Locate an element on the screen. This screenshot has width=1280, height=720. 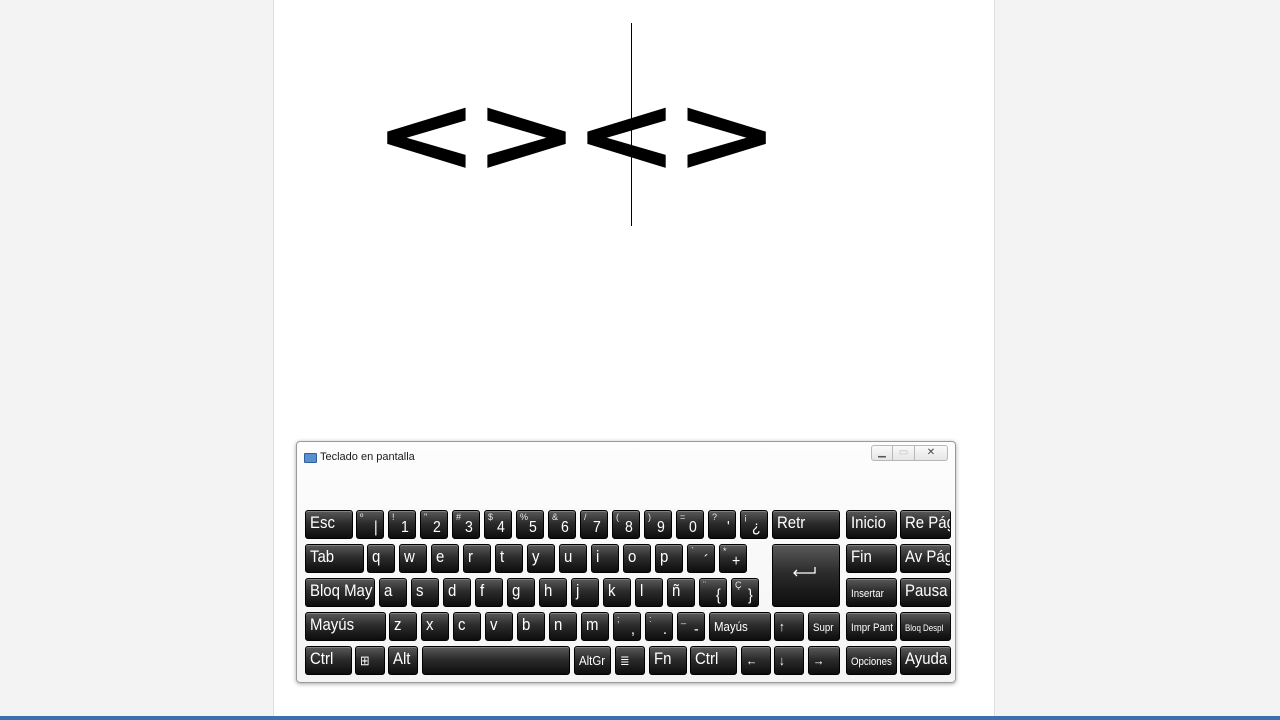
key-ctrl-left: Ctrl is located at coordinates (328, 660).